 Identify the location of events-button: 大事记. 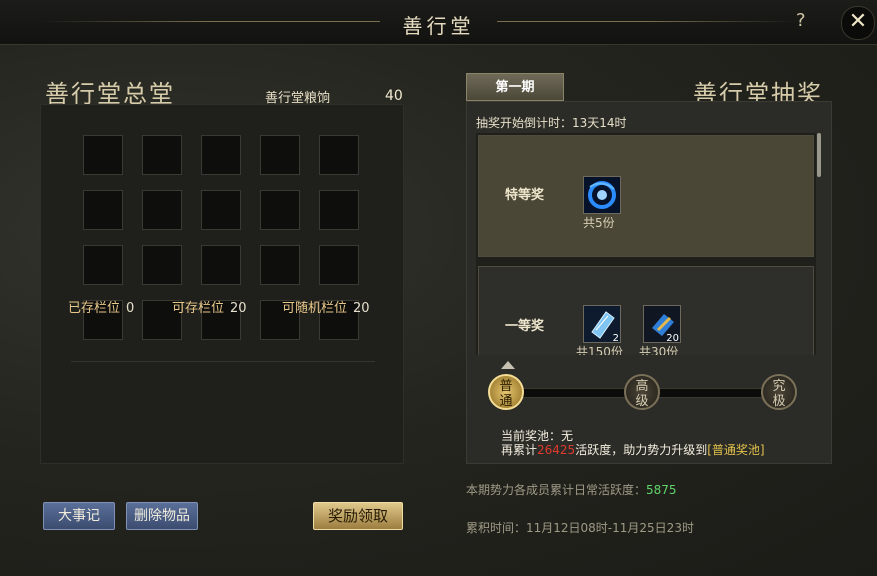
(79, 516).